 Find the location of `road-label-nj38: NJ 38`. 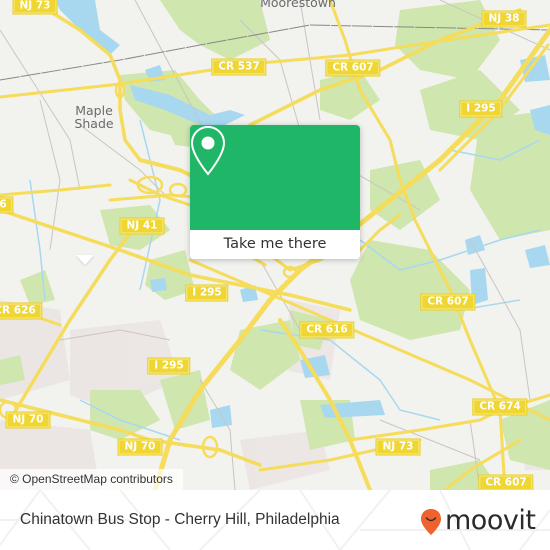

road-label-nj38: NJ 38 is located at coordinates (504, 19).